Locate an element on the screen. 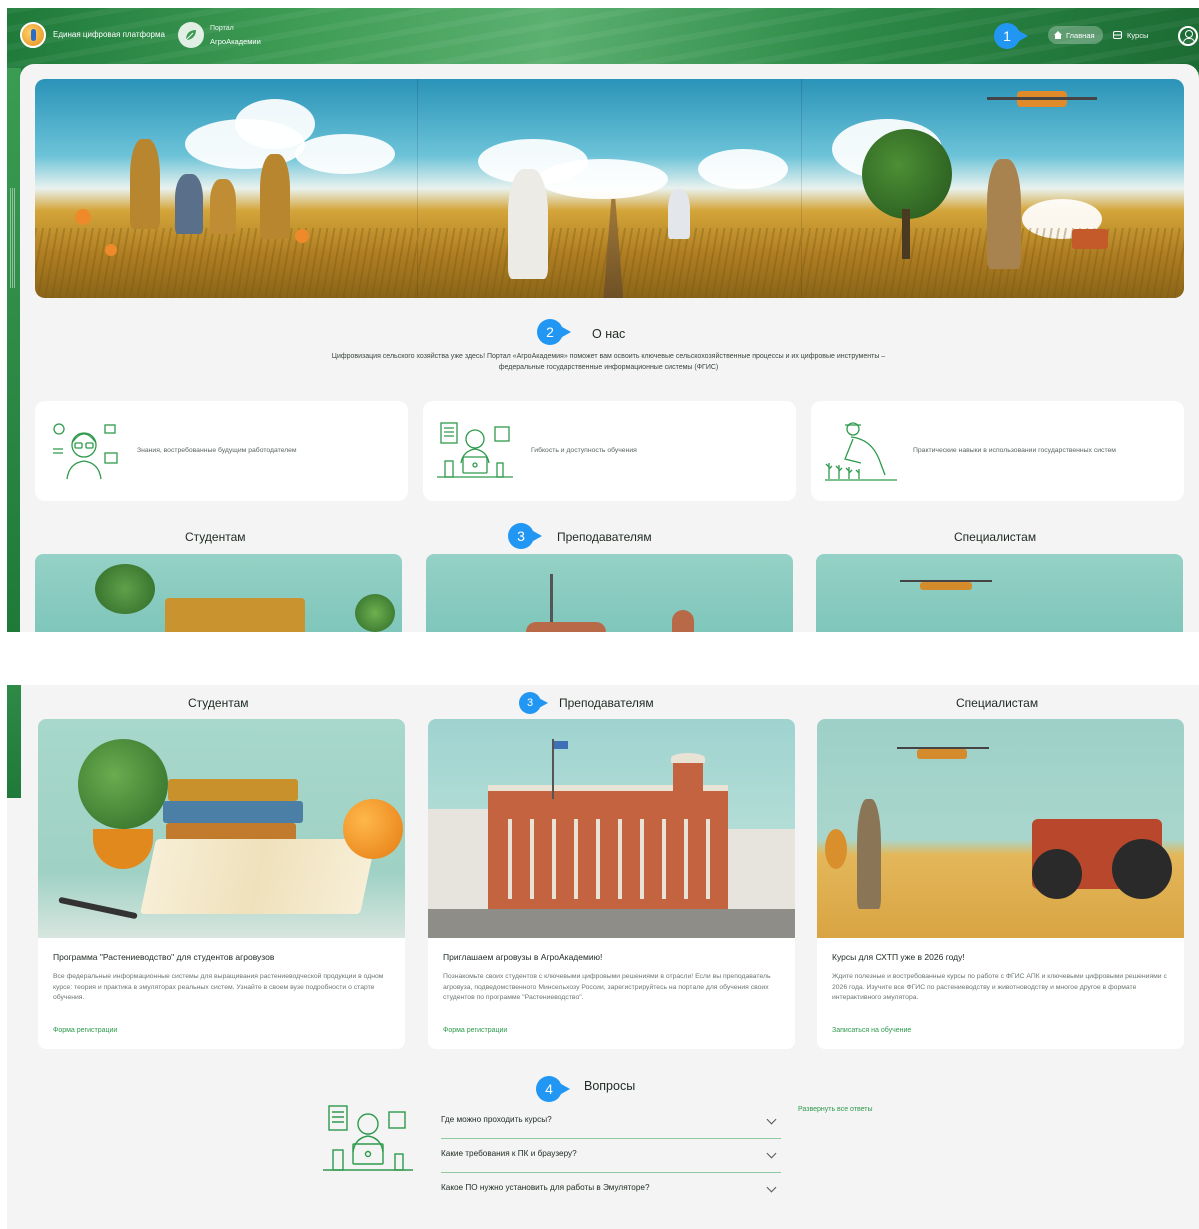  callout-3-top: 3 is located at coordinates (525, 536).